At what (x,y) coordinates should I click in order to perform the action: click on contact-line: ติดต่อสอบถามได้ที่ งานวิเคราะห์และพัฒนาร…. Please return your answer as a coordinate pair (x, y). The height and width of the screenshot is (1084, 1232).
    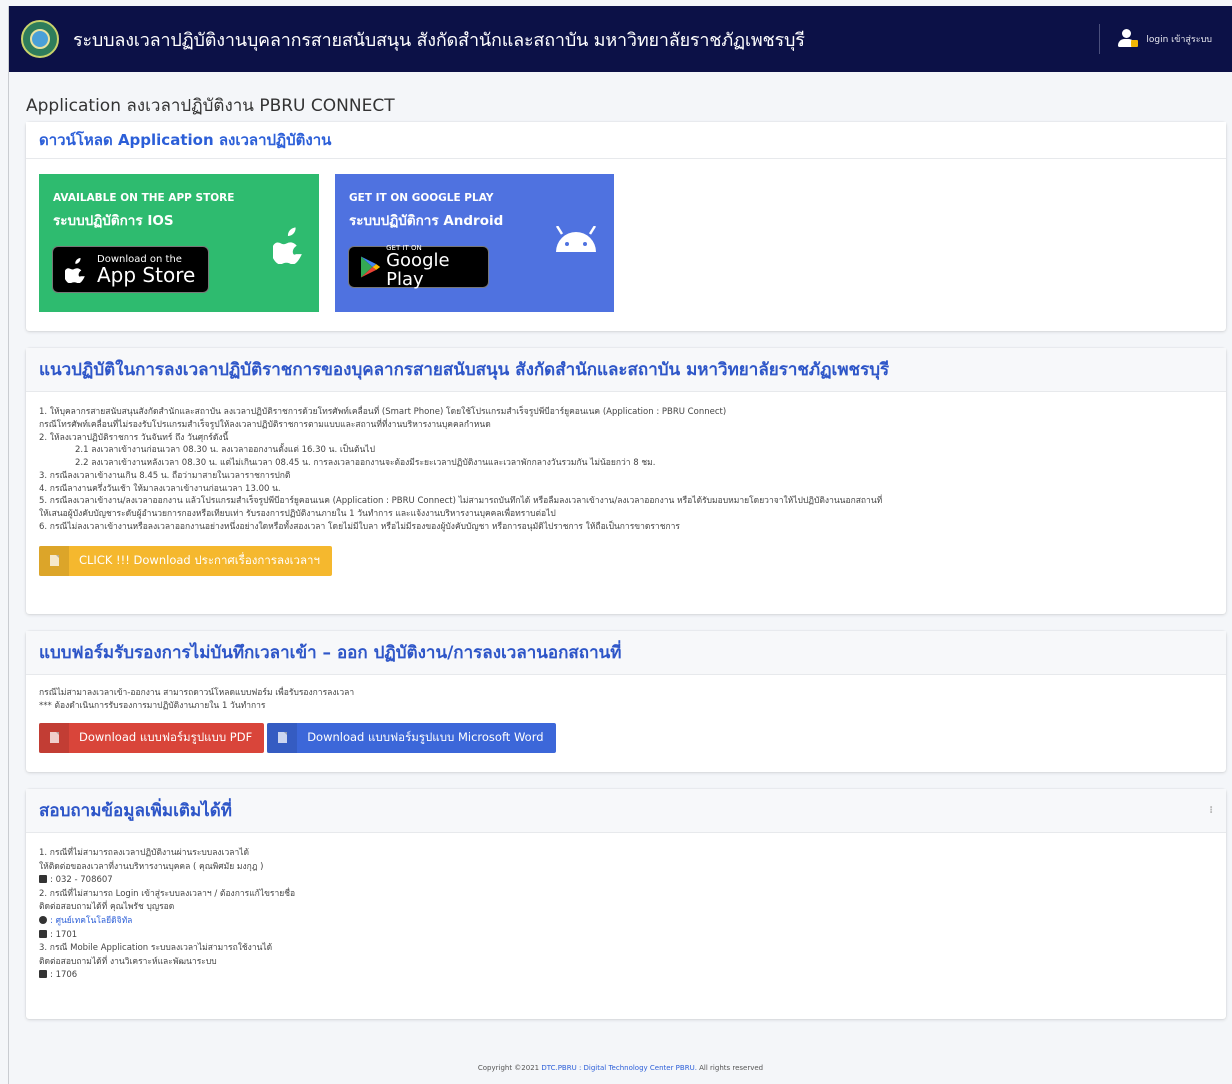
    Looking at the image, I should click on (128, 961).